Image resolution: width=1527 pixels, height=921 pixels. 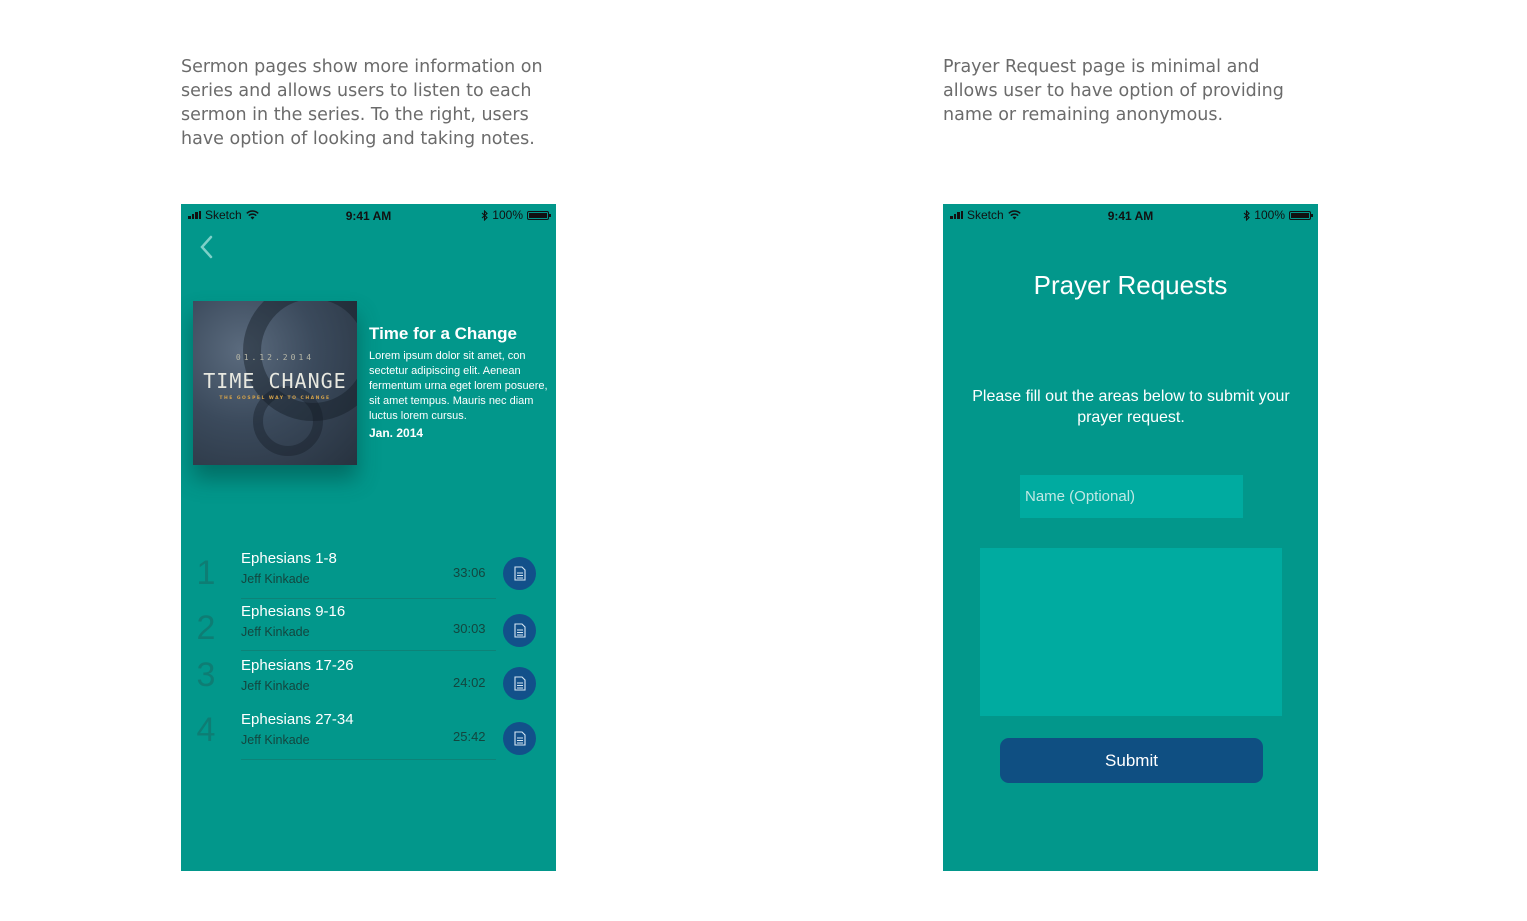 What do you see at coordinates (293, 611) in the screenshot?
I see `episode-title: Ephesians 9-16` at bounding box center [293, 611].